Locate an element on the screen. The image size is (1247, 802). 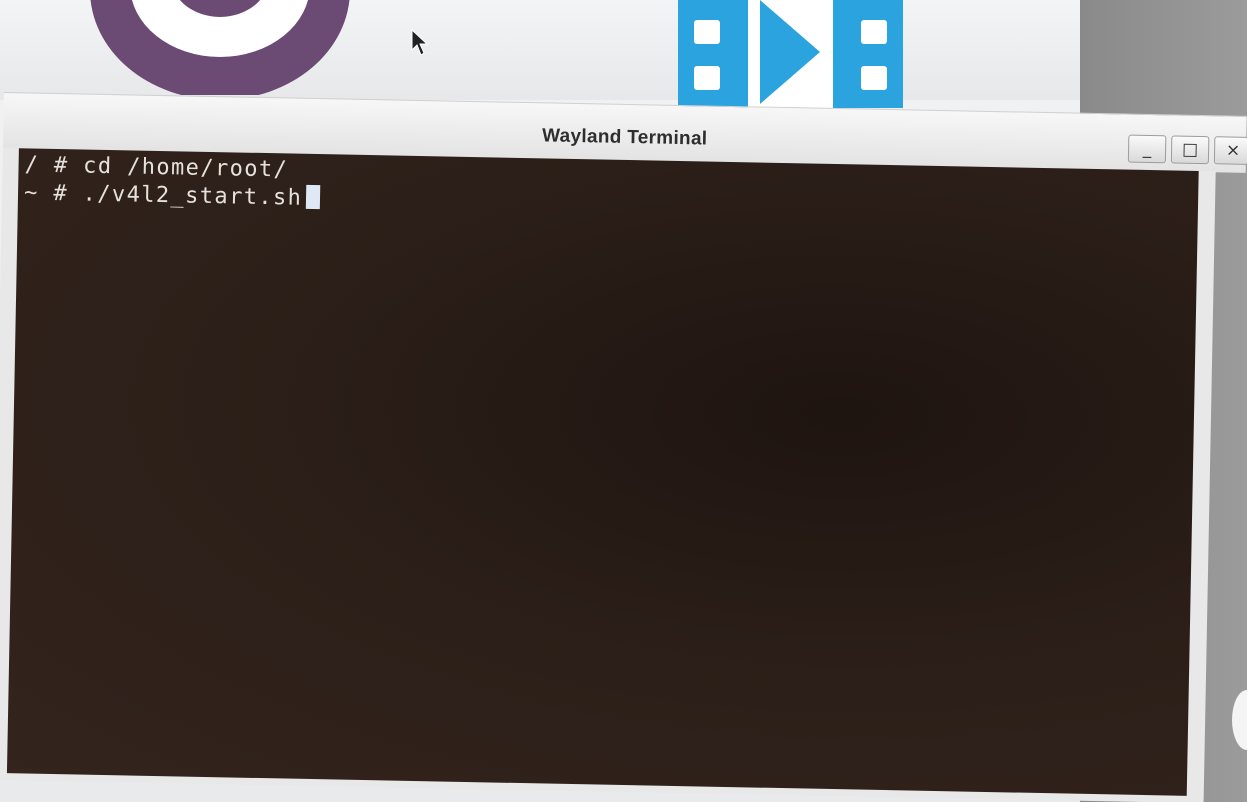
prompt: / # is located at coordinates (46, 165).